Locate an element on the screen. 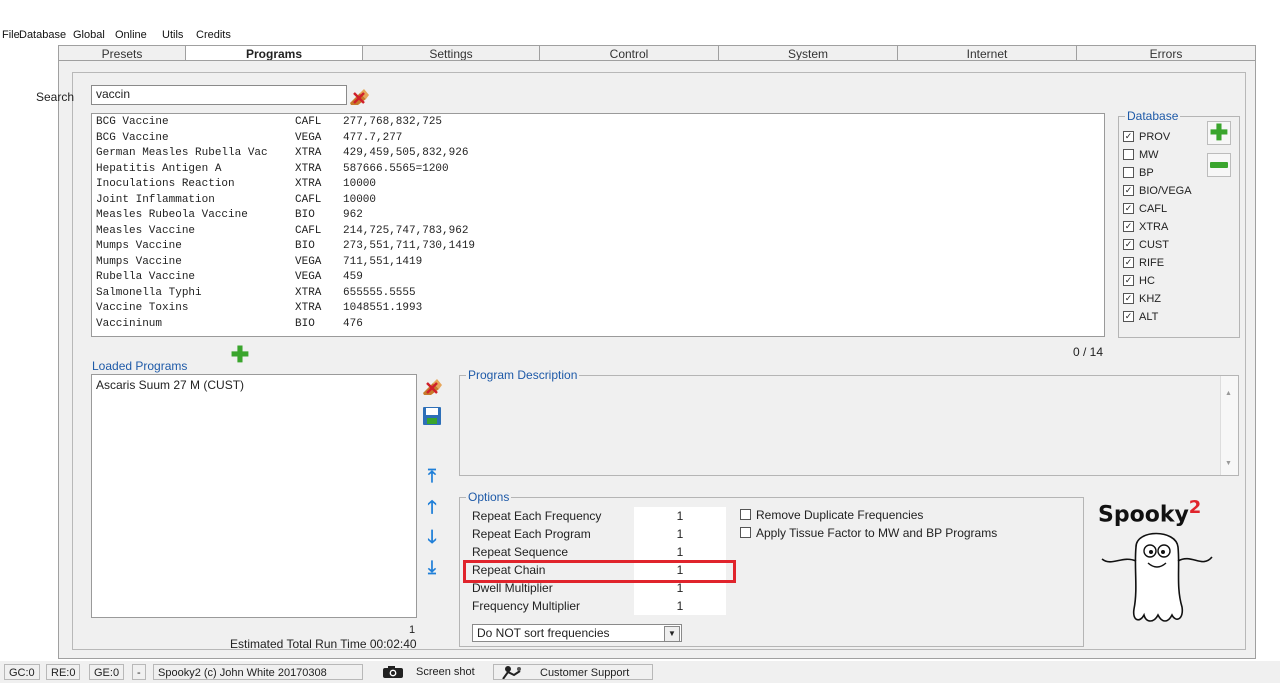 The height and width of the screenshot is (688, 1280). database-checkbox-hc: ✓ HC is located at coordinates (1139, 280).